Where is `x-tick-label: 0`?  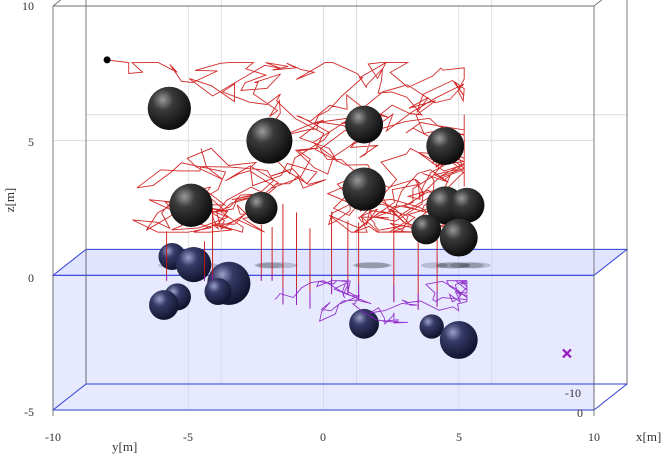
x-tick-label: 0 is located at coordinates (323, 437).